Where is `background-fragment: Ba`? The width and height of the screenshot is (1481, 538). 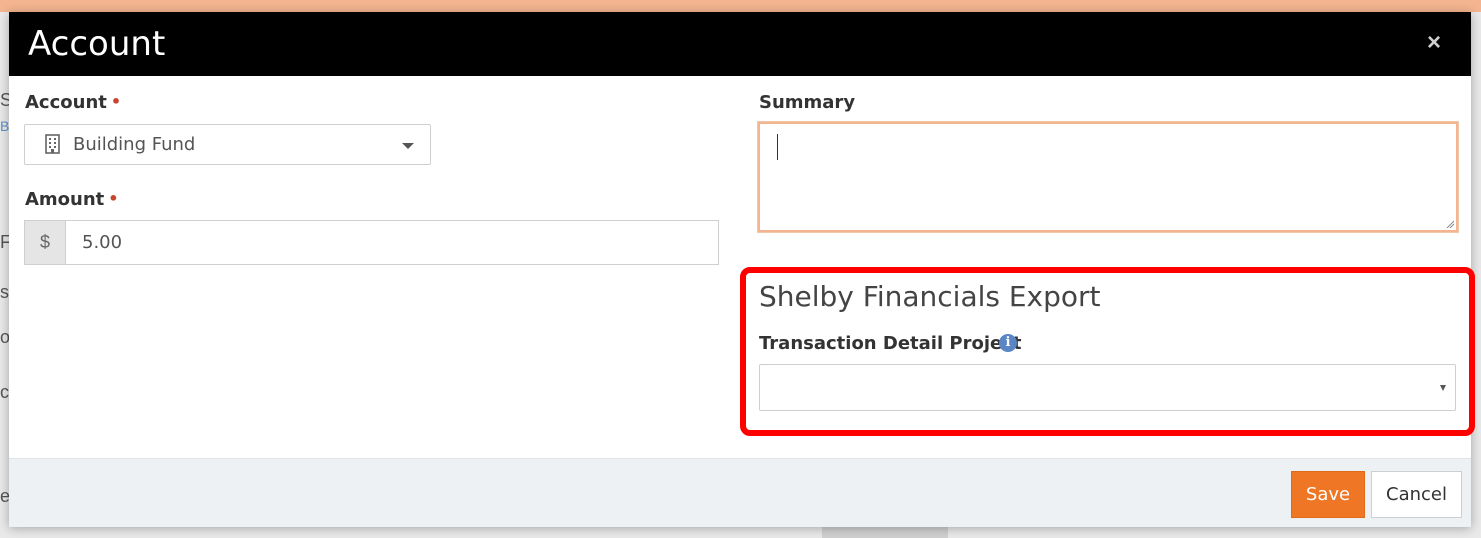 background-fragment: Ba is located at coordinates (4, 126).